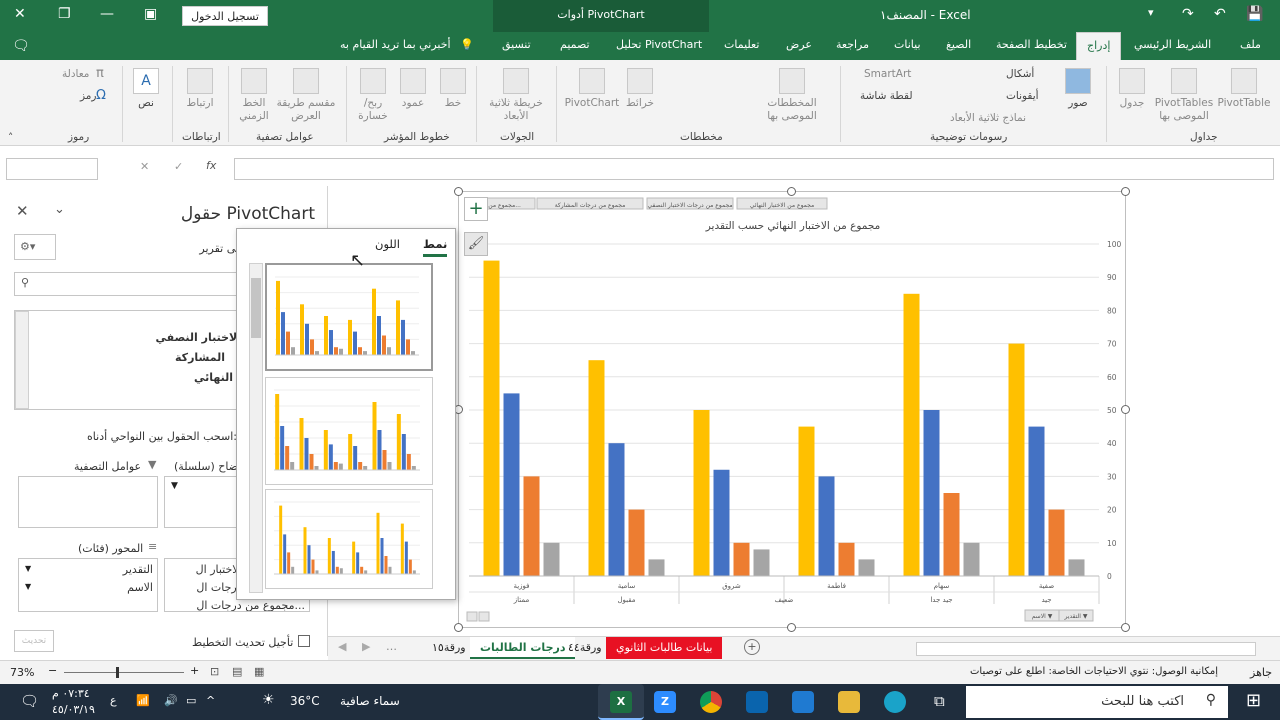 The image size is (1280, 720). Describe the element at coordinates (575, 44) in the screenshot. I see `tab-design: تصميم` at that location.